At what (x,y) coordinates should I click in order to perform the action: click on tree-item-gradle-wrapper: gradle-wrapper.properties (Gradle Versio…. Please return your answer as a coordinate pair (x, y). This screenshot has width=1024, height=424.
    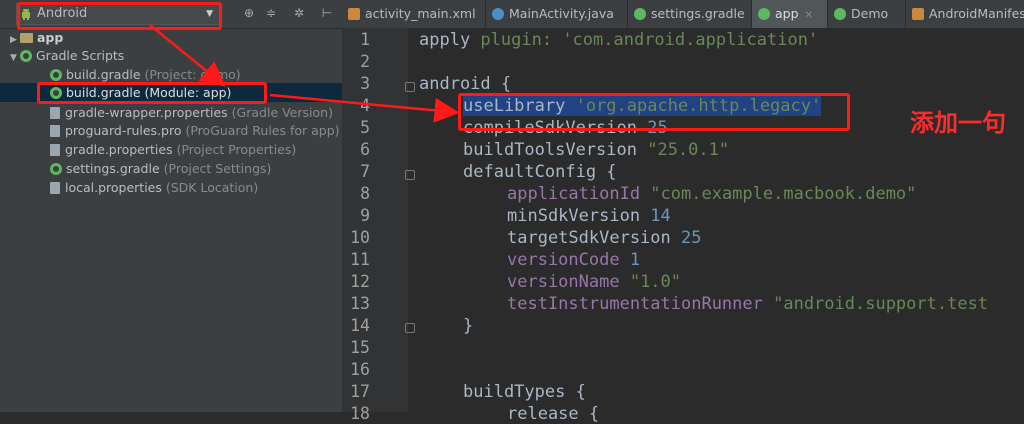
    Looking at the image, I should click on (191, 112).